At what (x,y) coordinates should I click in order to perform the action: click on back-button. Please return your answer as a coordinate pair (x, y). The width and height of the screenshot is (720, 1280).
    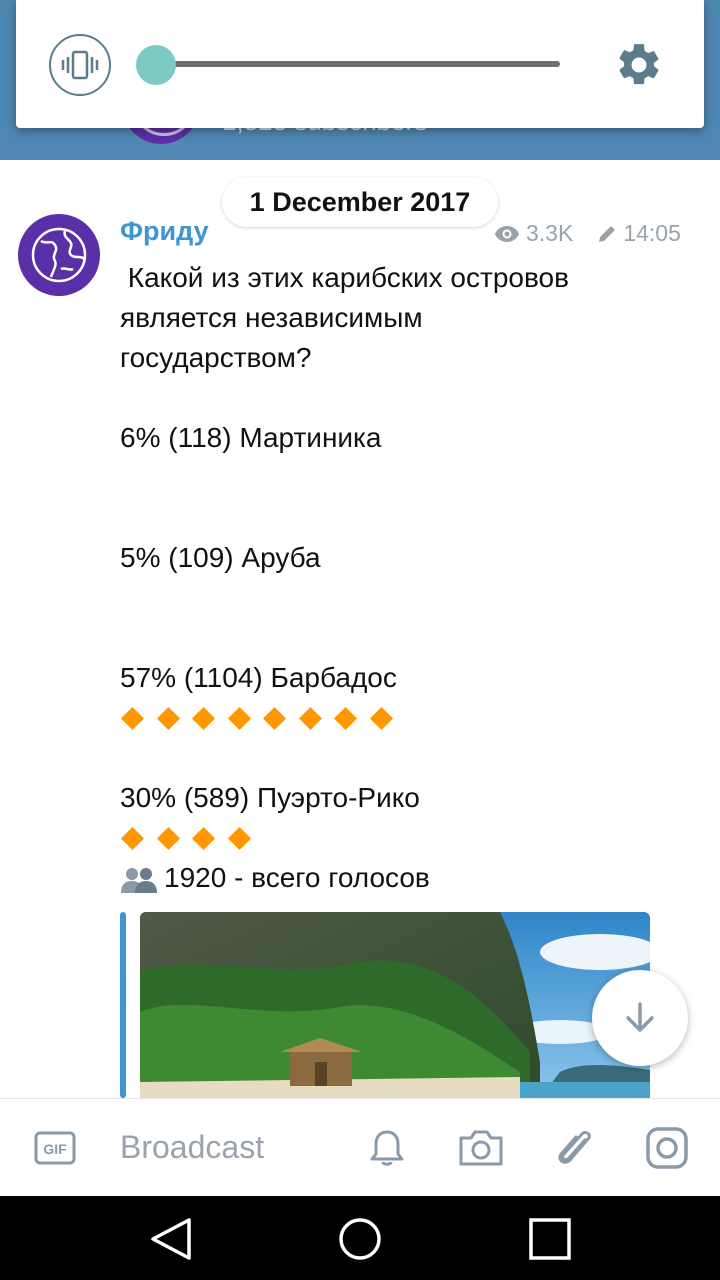
    Looking at the image, I should click on (171, 1239).